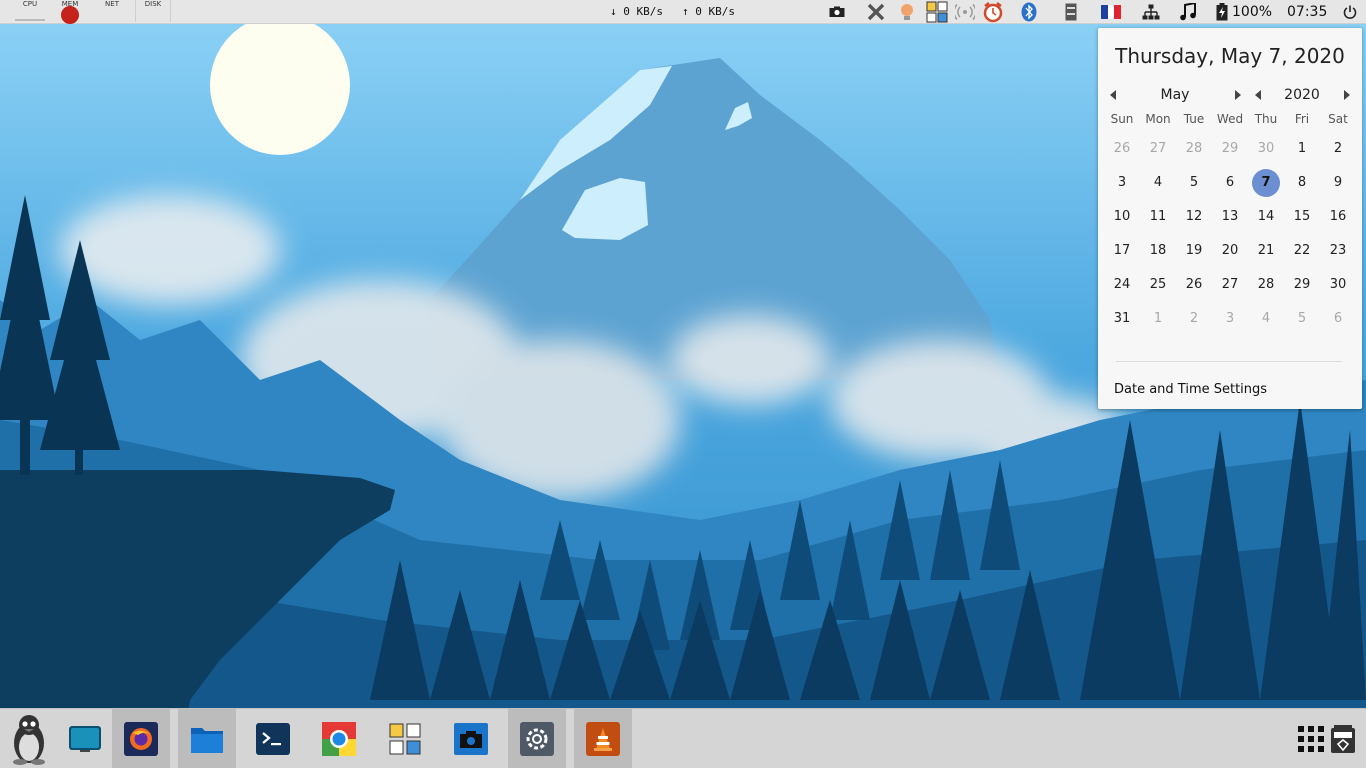 This screenshot has height=768, width=1366. What do you see at coordinates (837, 12) in the screenshot?
I see `screenshot-icon` at bounding box center [837, 12].